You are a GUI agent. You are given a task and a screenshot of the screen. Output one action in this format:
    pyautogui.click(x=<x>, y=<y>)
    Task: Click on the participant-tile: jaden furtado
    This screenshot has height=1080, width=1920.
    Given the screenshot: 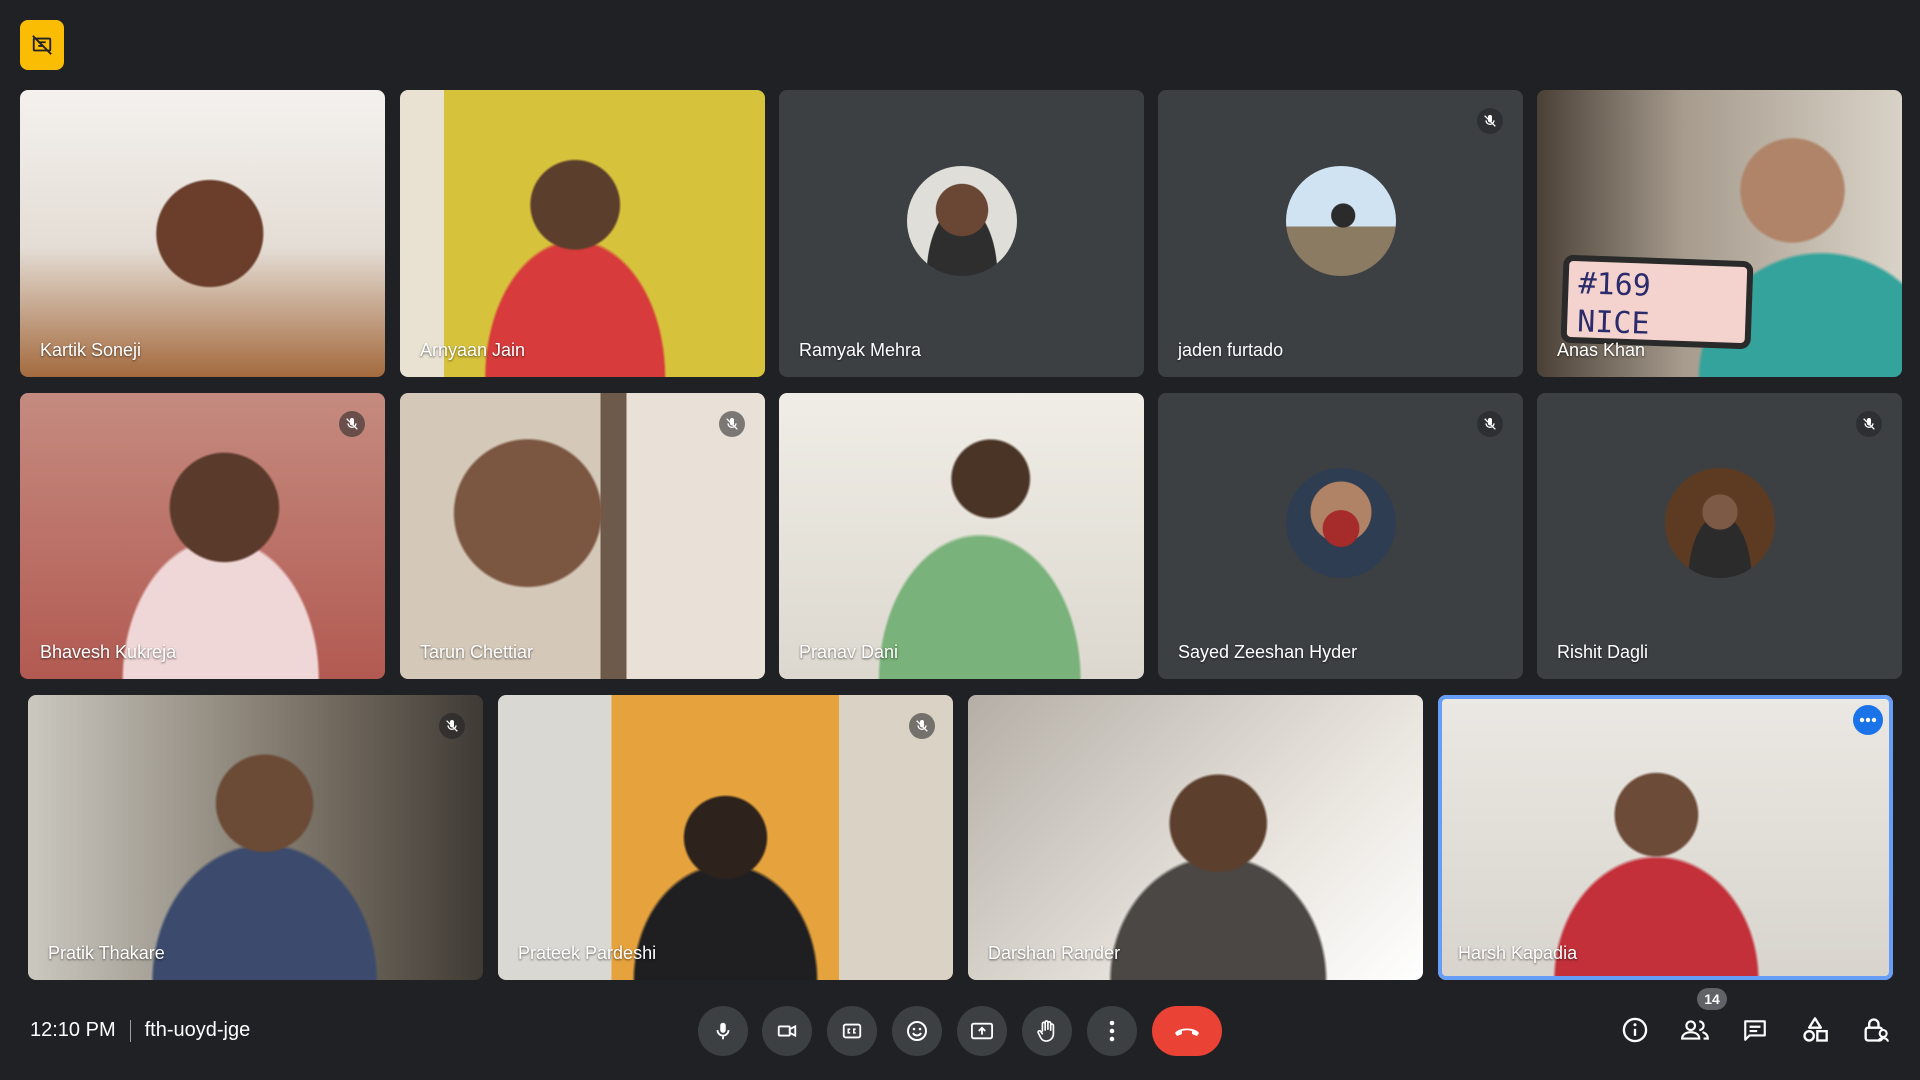 What is the action you would take?
    pyautogui.click(x=1340, y=233)
    